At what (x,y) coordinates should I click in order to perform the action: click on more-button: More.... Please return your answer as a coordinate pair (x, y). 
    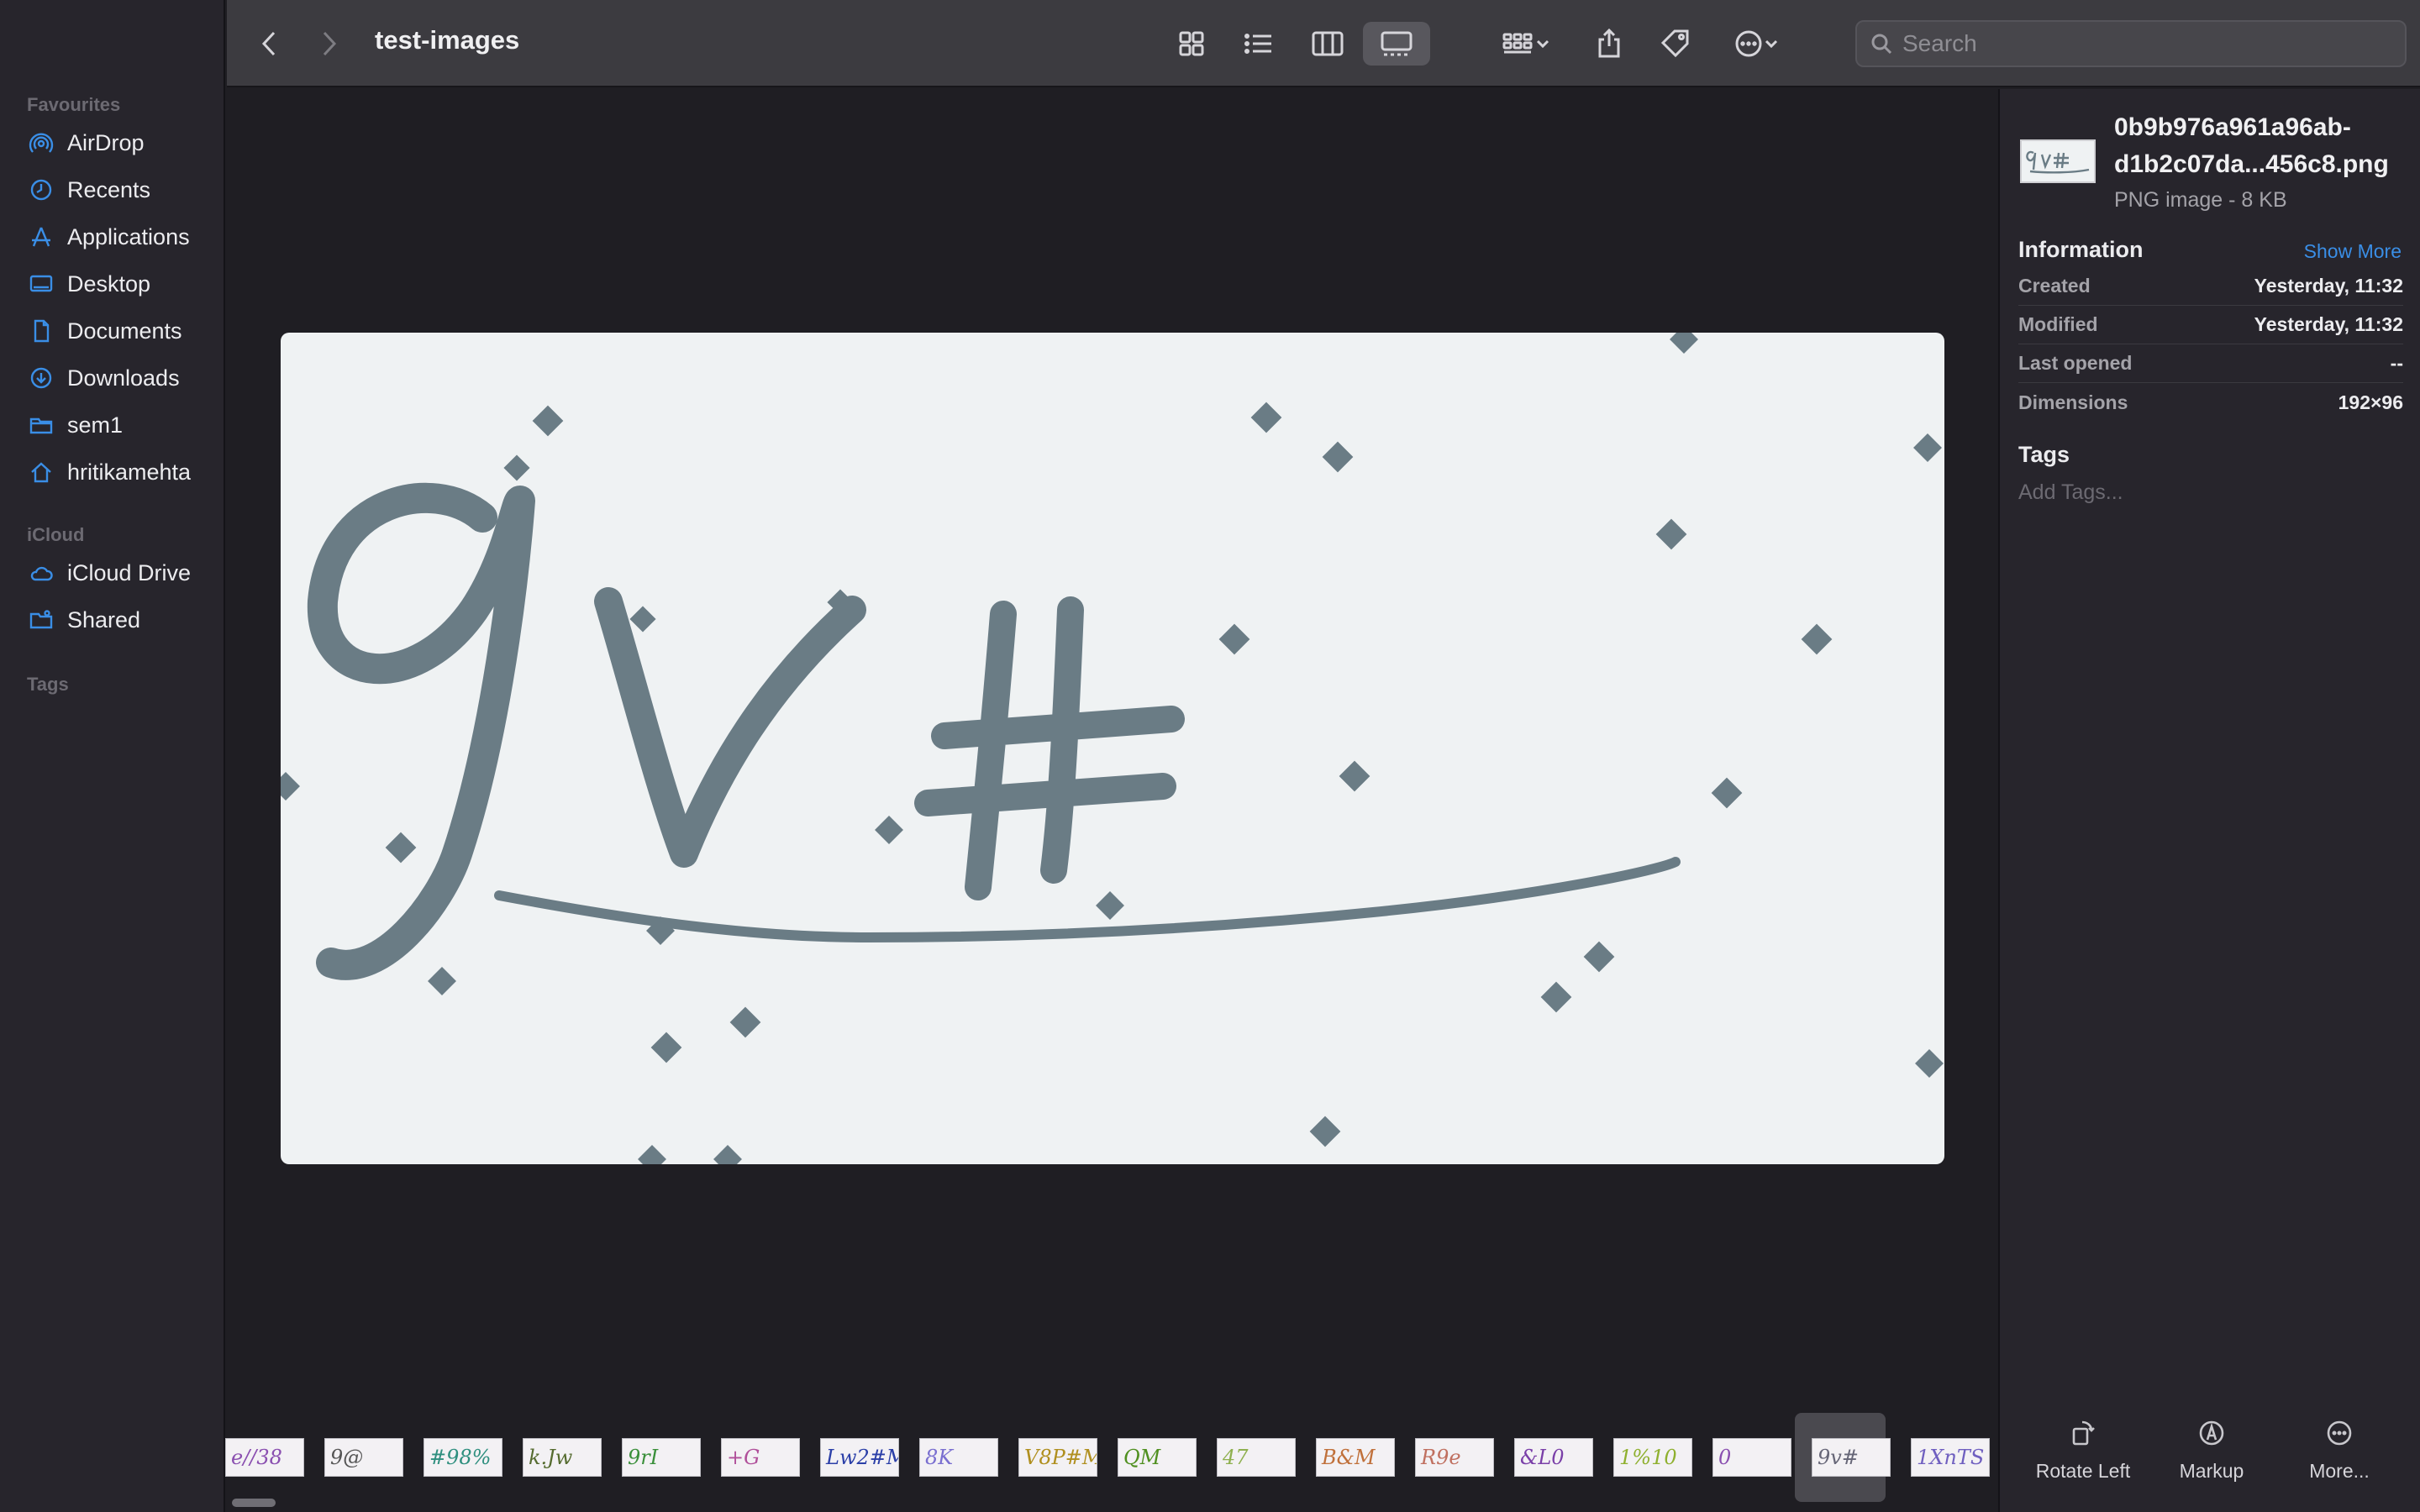
    Looking at the image, I should click on (2339, 1449).